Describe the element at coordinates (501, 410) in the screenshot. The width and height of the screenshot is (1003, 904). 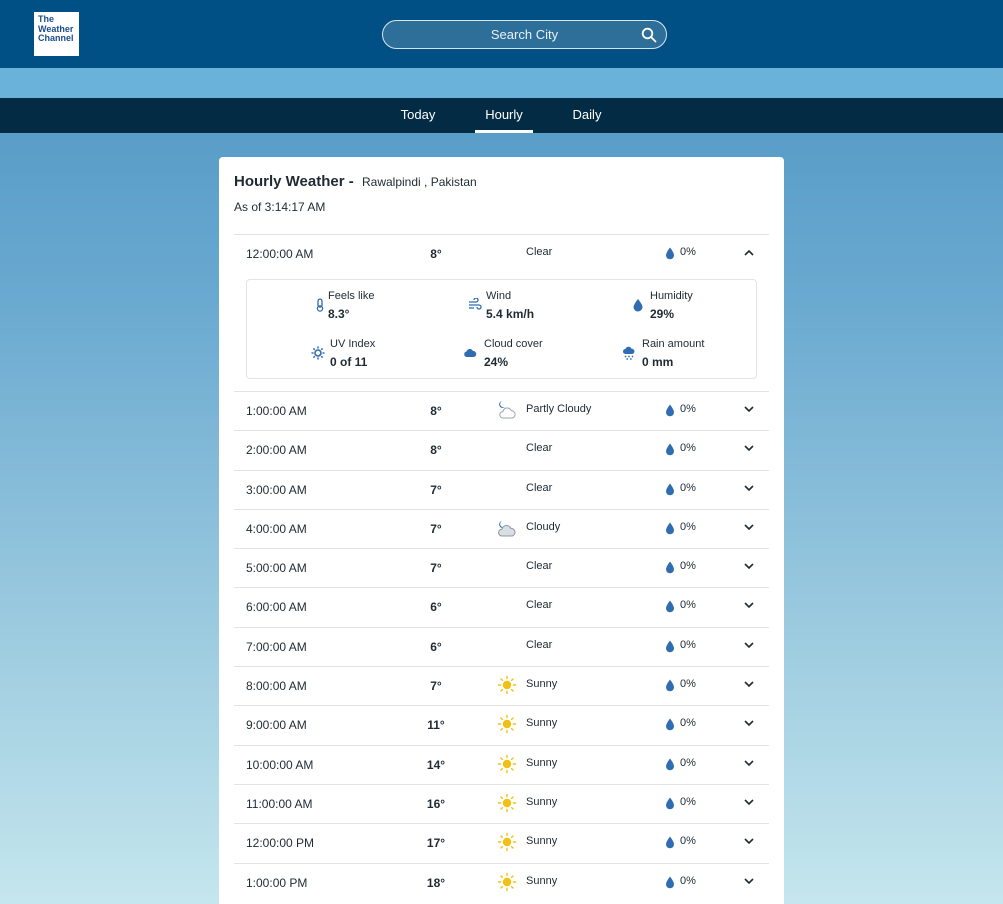
I see `hour-row: 1:00:00 AM 8° Partly Cloudy 0%` at that location.